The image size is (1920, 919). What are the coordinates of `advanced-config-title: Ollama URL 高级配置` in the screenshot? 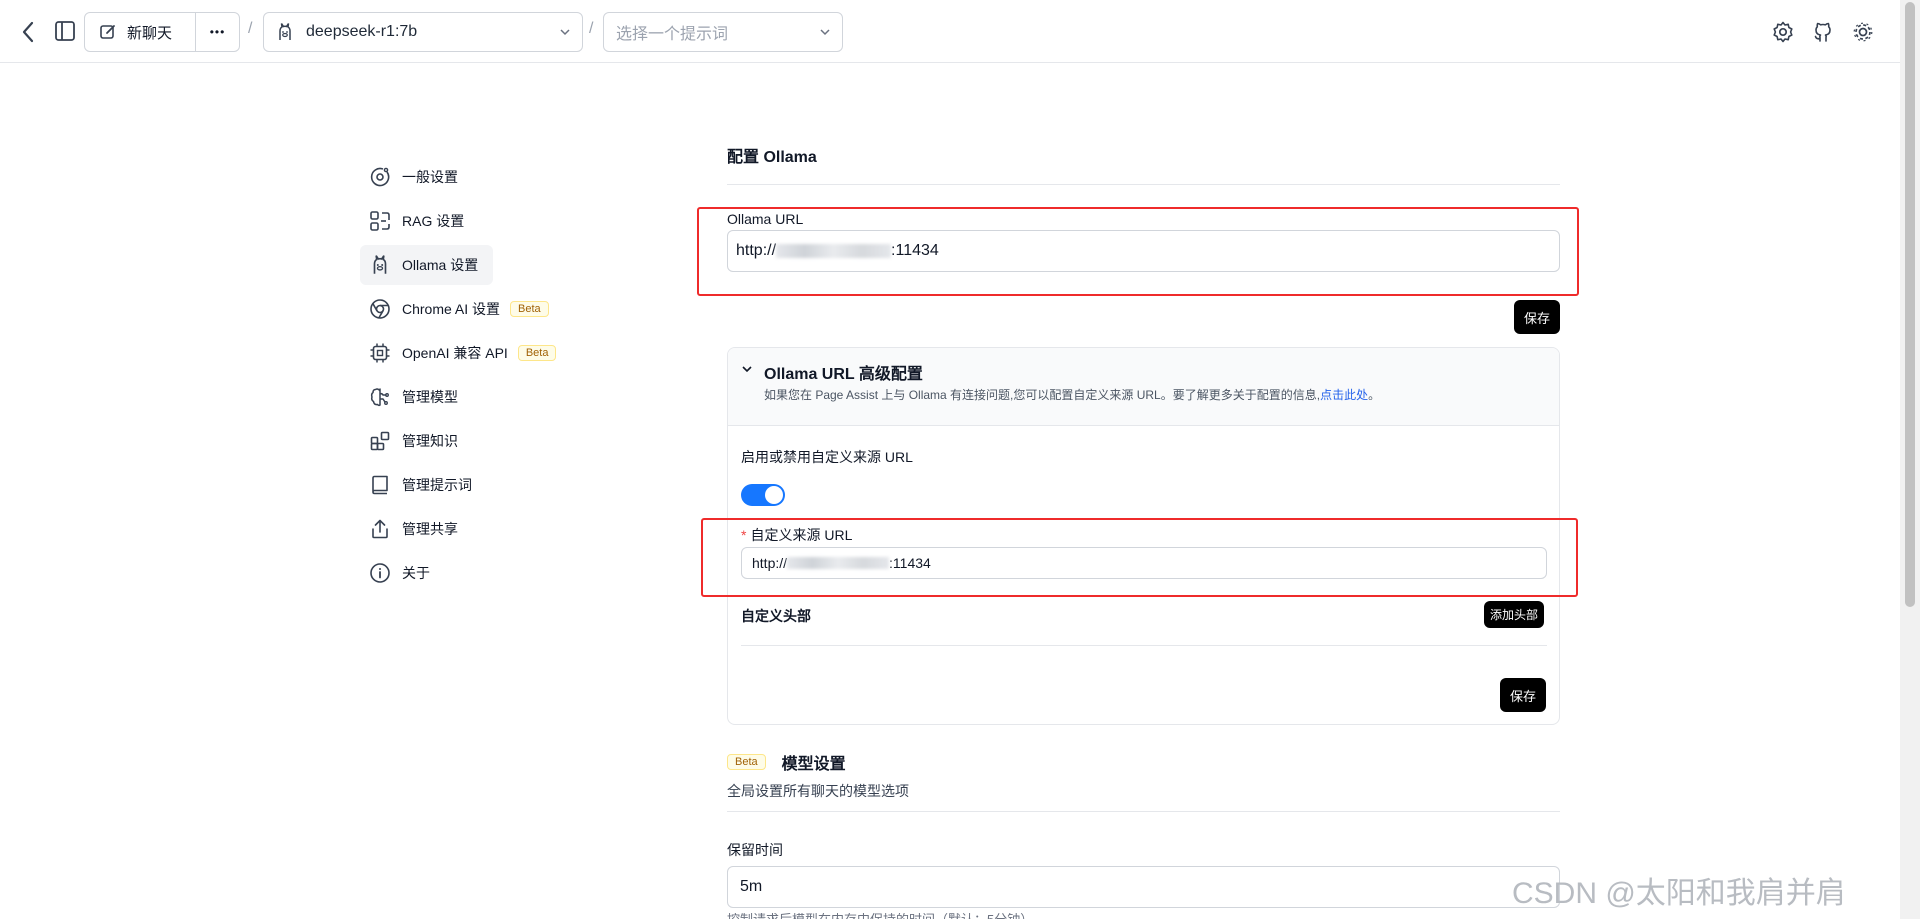 It's located at (843, 374).